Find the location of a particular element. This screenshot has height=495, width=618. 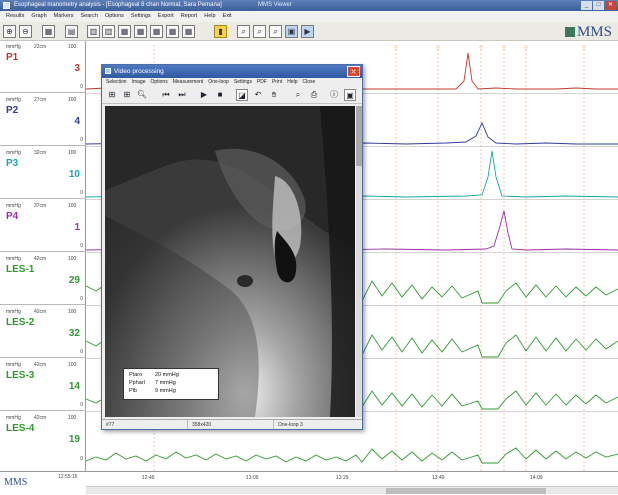

pressure-readout-value: 20 mmHg is located at coordinates (167, 375).